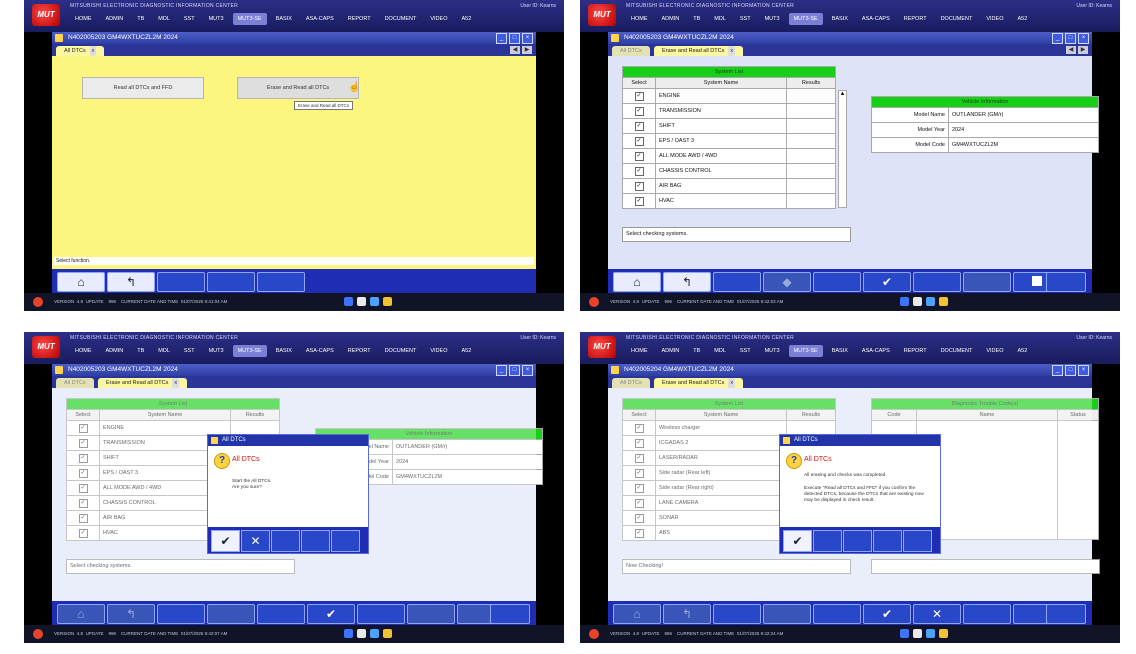 The height and width of the screenshot is (654, 1136). I want to click on cancel-button: ✕, so click(255, 541).